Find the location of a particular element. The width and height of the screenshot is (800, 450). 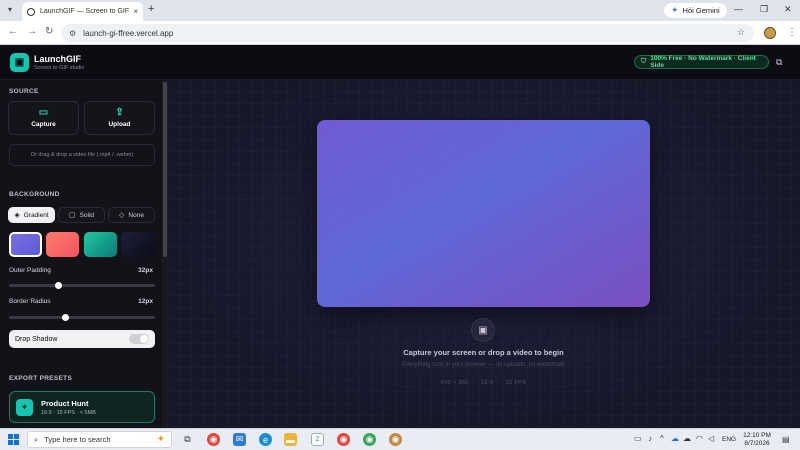

site-info-icon: ⚙ is located at coordinates (72, 33).